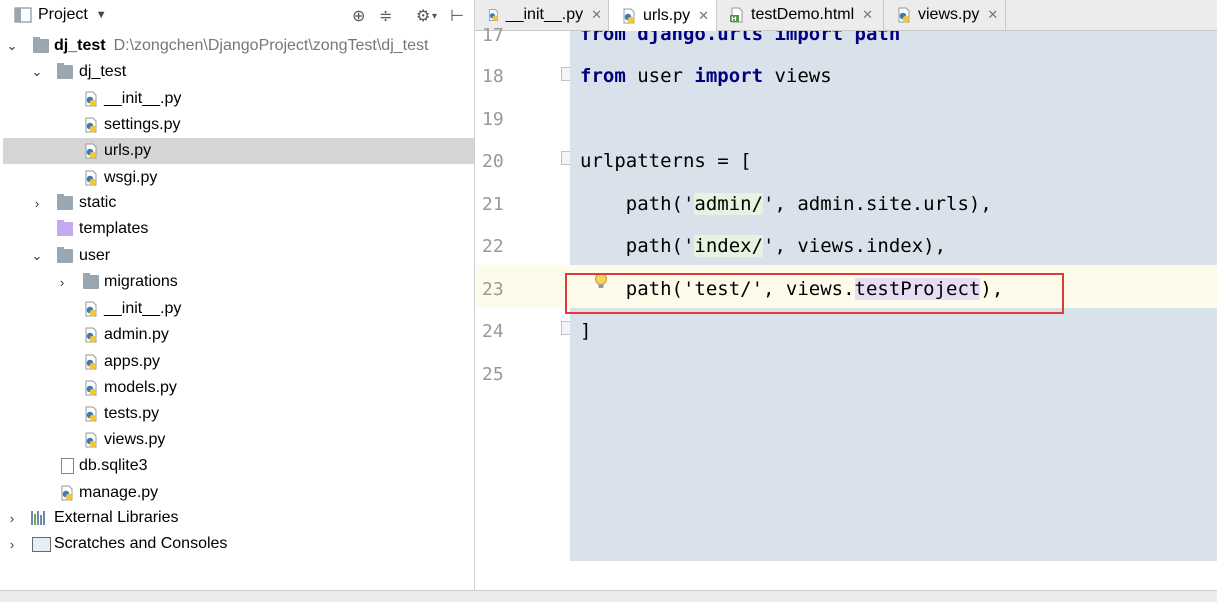 This screenshot has width=1217, height=602. Describe the element at coordinates (63, 14) in the screenshot. I see `project-panel-title: Project` at that location.